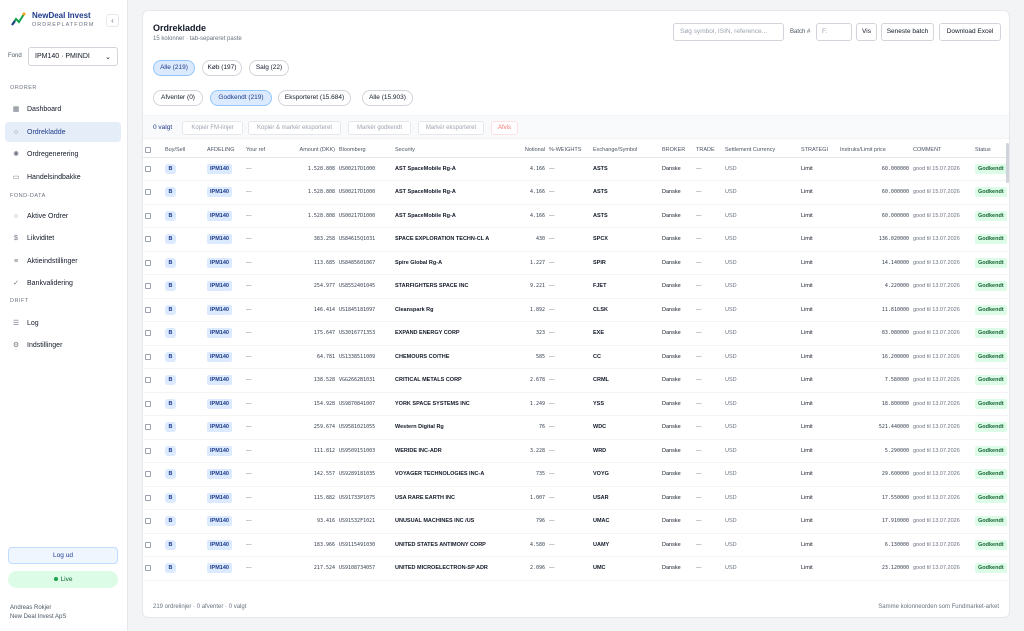 The width and height of the screenshot is (1024, 631). Describe the element at coordinates (527, 150) in the screenshot. I see `column-header: Notional` at that location.